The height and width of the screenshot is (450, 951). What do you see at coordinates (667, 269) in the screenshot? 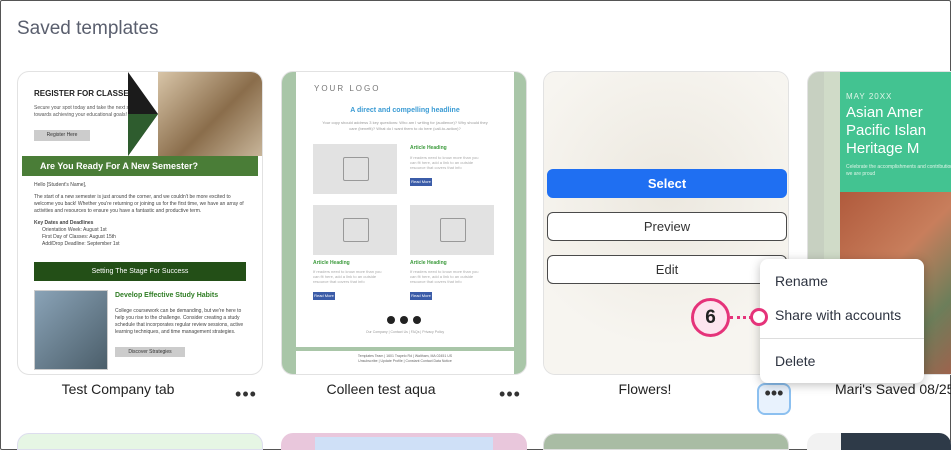
I see `edit-button: Edit` at bounding box center [667, 269].